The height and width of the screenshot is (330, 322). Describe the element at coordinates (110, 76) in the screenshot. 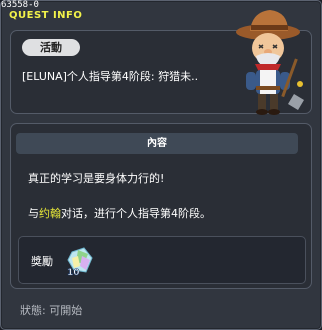

I see `quest-name: [ELUNA]个人指导第4阶段: 狩猎未..` at that location.